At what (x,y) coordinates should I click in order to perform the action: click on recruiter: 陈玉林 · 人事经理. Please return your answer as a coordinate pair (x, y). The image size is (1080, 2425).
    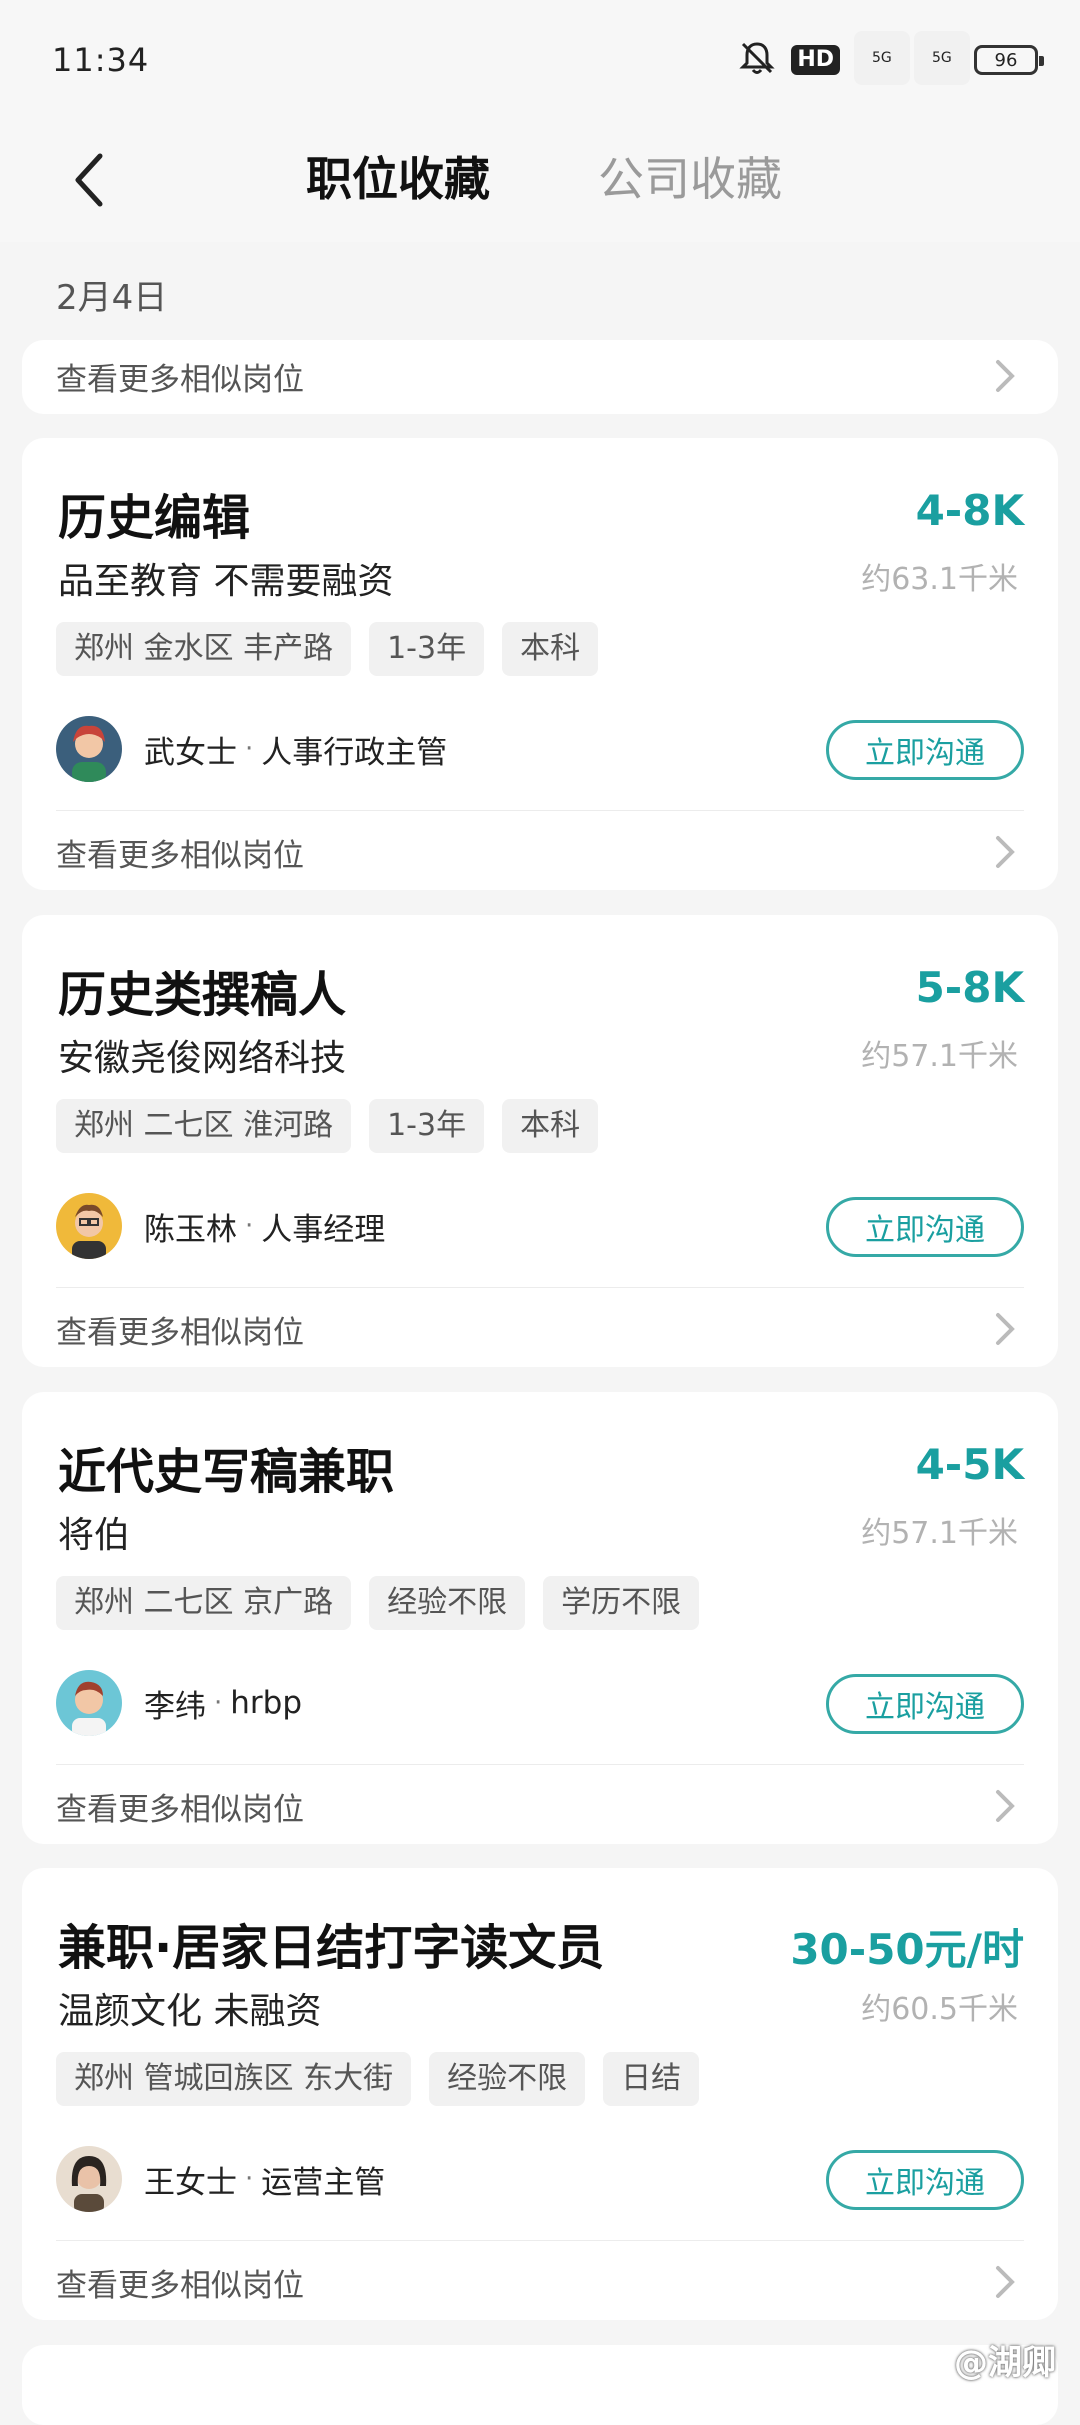
    Looking at the image, I should click on (220, 1226).